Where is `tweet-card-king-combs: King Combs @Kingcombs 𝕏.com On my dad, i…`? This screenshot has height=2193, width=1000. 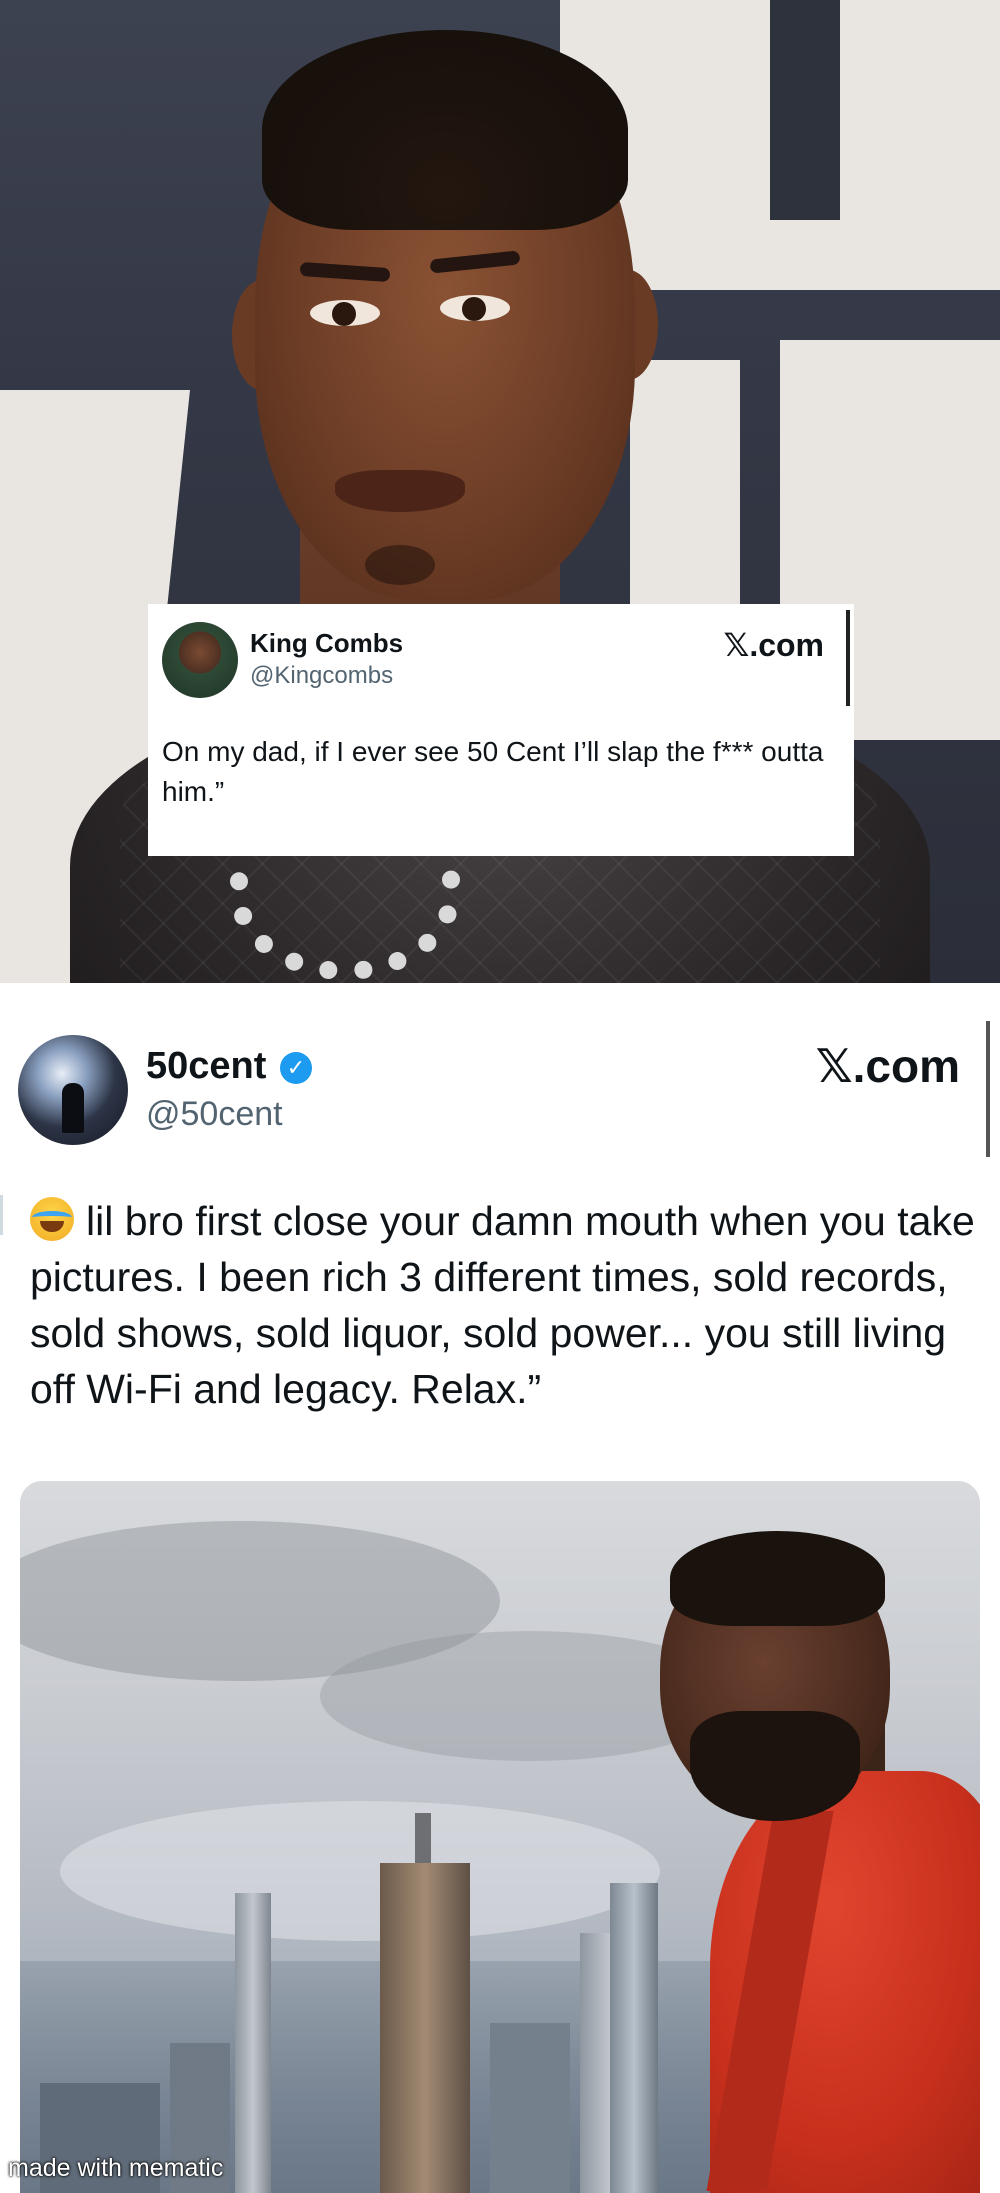 tweet-card-king-combs: King Combs @Kingcombs 𝕏.com On my dad, i… is located at coordinates (501, 730).